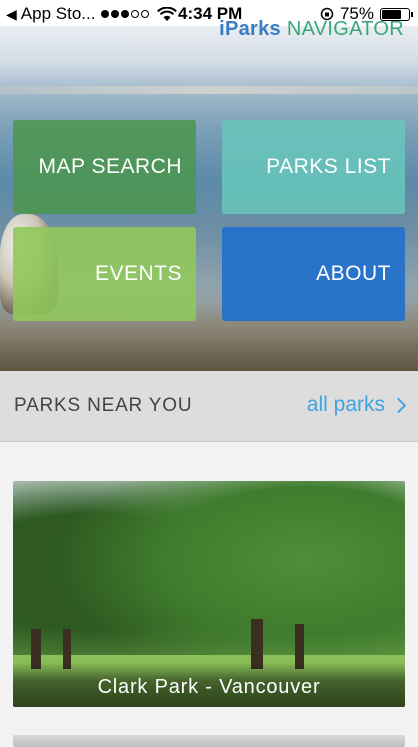  Describe the element at coordinates (167, 13) in the screenshot. I see `wifi-icon` at that location.